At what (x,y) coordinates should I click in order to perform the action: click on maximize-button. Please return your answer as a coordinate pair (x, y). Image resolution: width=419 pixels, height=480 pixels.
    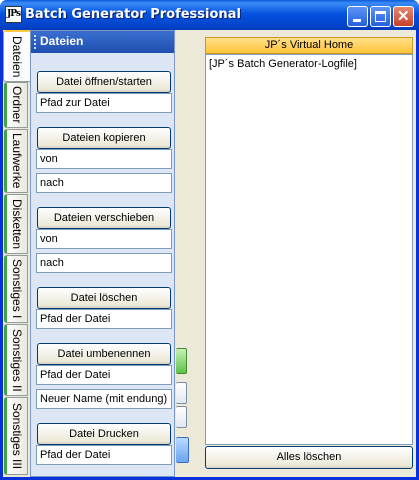
    Looking at the image, I should click on (380, 16).